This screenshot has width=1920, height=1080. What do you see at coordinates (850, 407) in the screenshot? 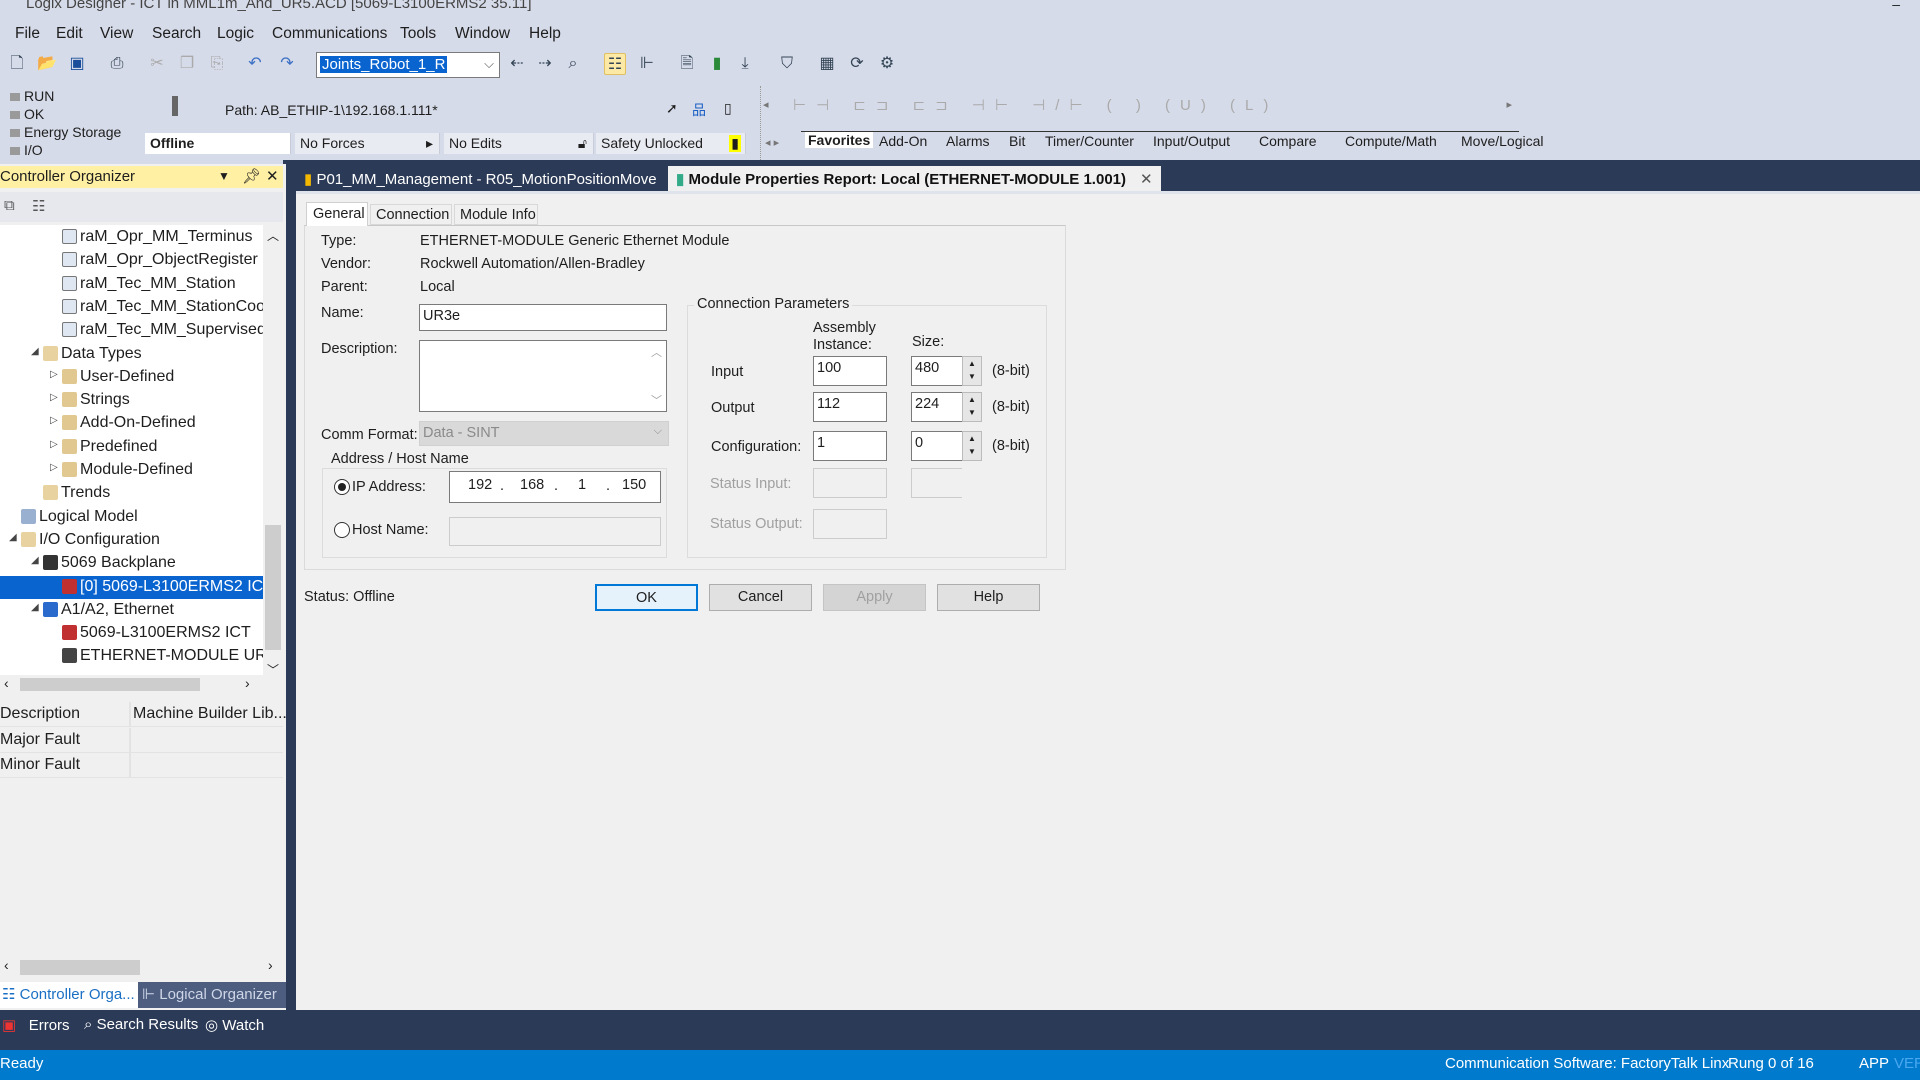
I see `output-instance-input: 112` at bounding box center [850, 407].